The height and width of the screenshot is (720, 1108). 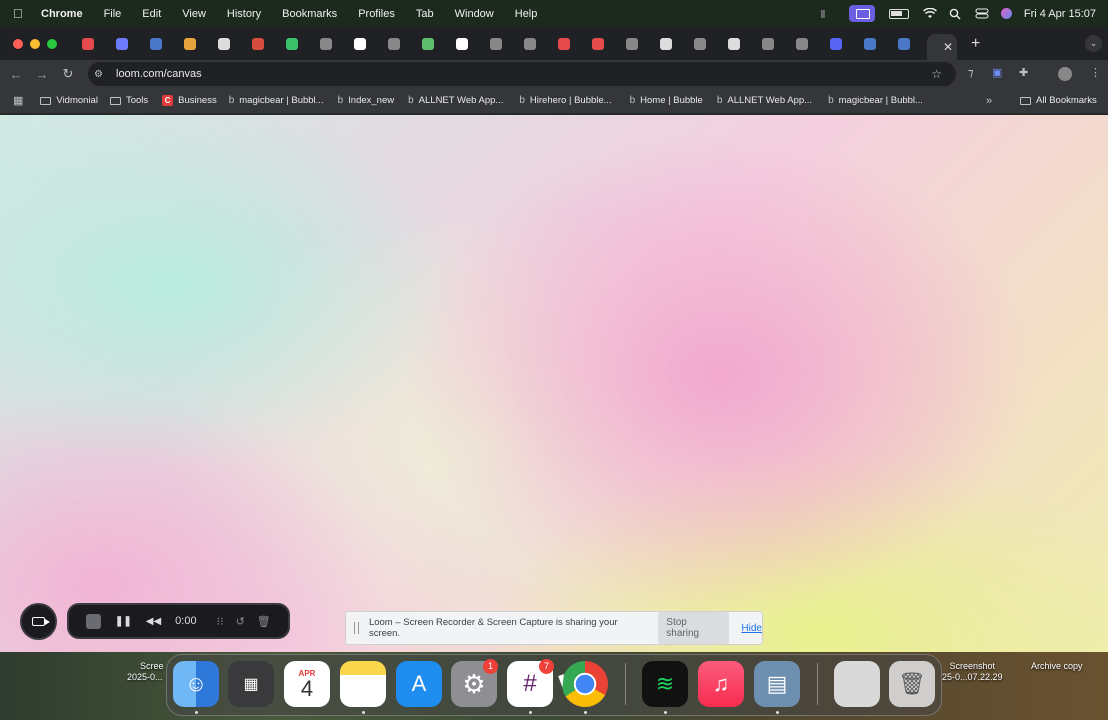 What do you see at coordinates (419, 684) in the screenshot?
I see `app-store-icon: A` at bounding box center [419, 684].